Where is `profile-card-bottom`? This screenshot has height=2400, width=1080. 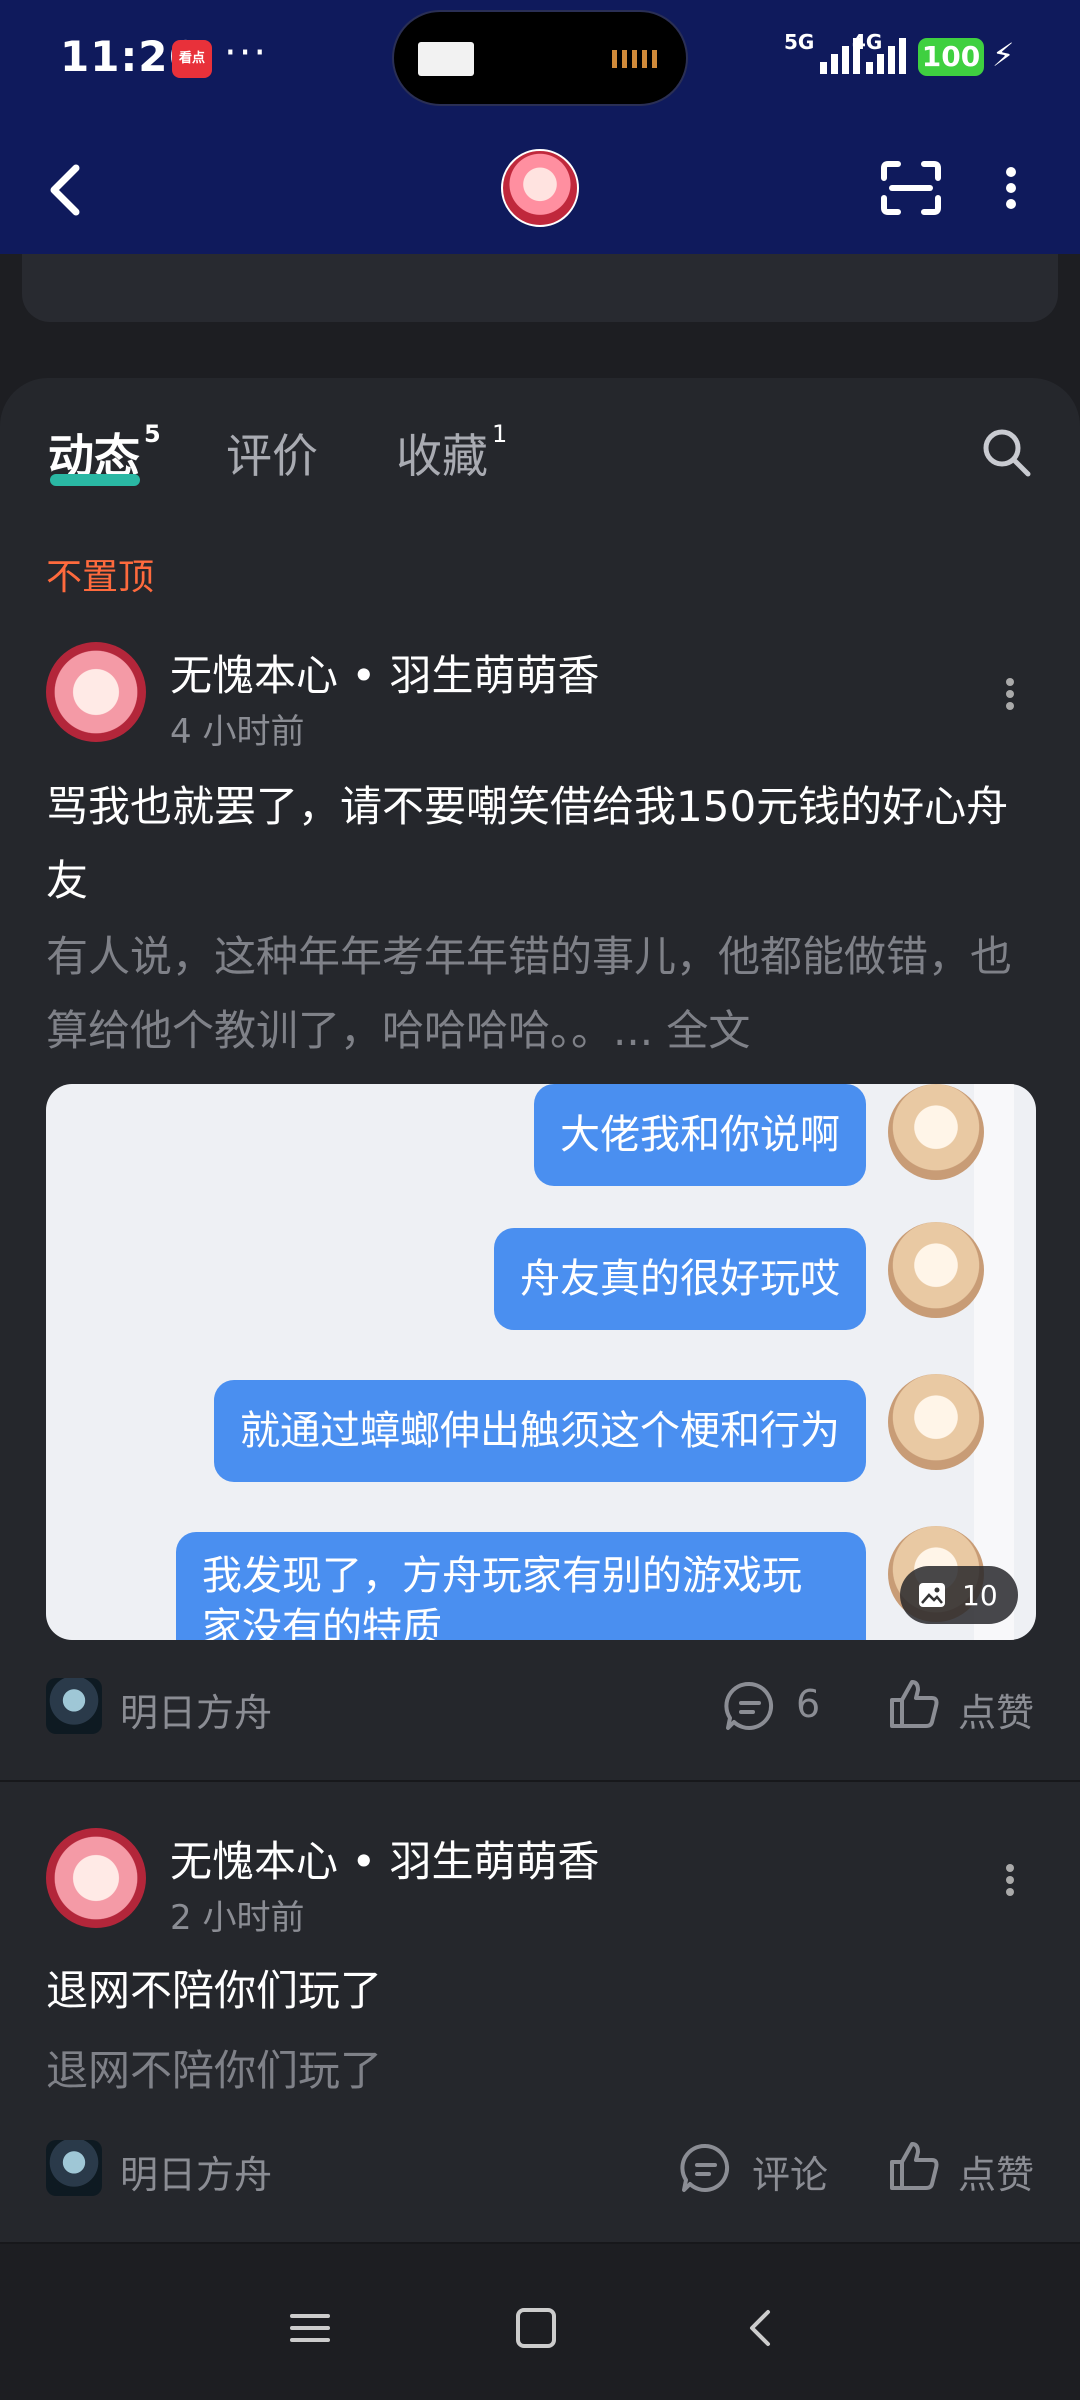 profile-card-bottom is located at coordinates (540, 288).